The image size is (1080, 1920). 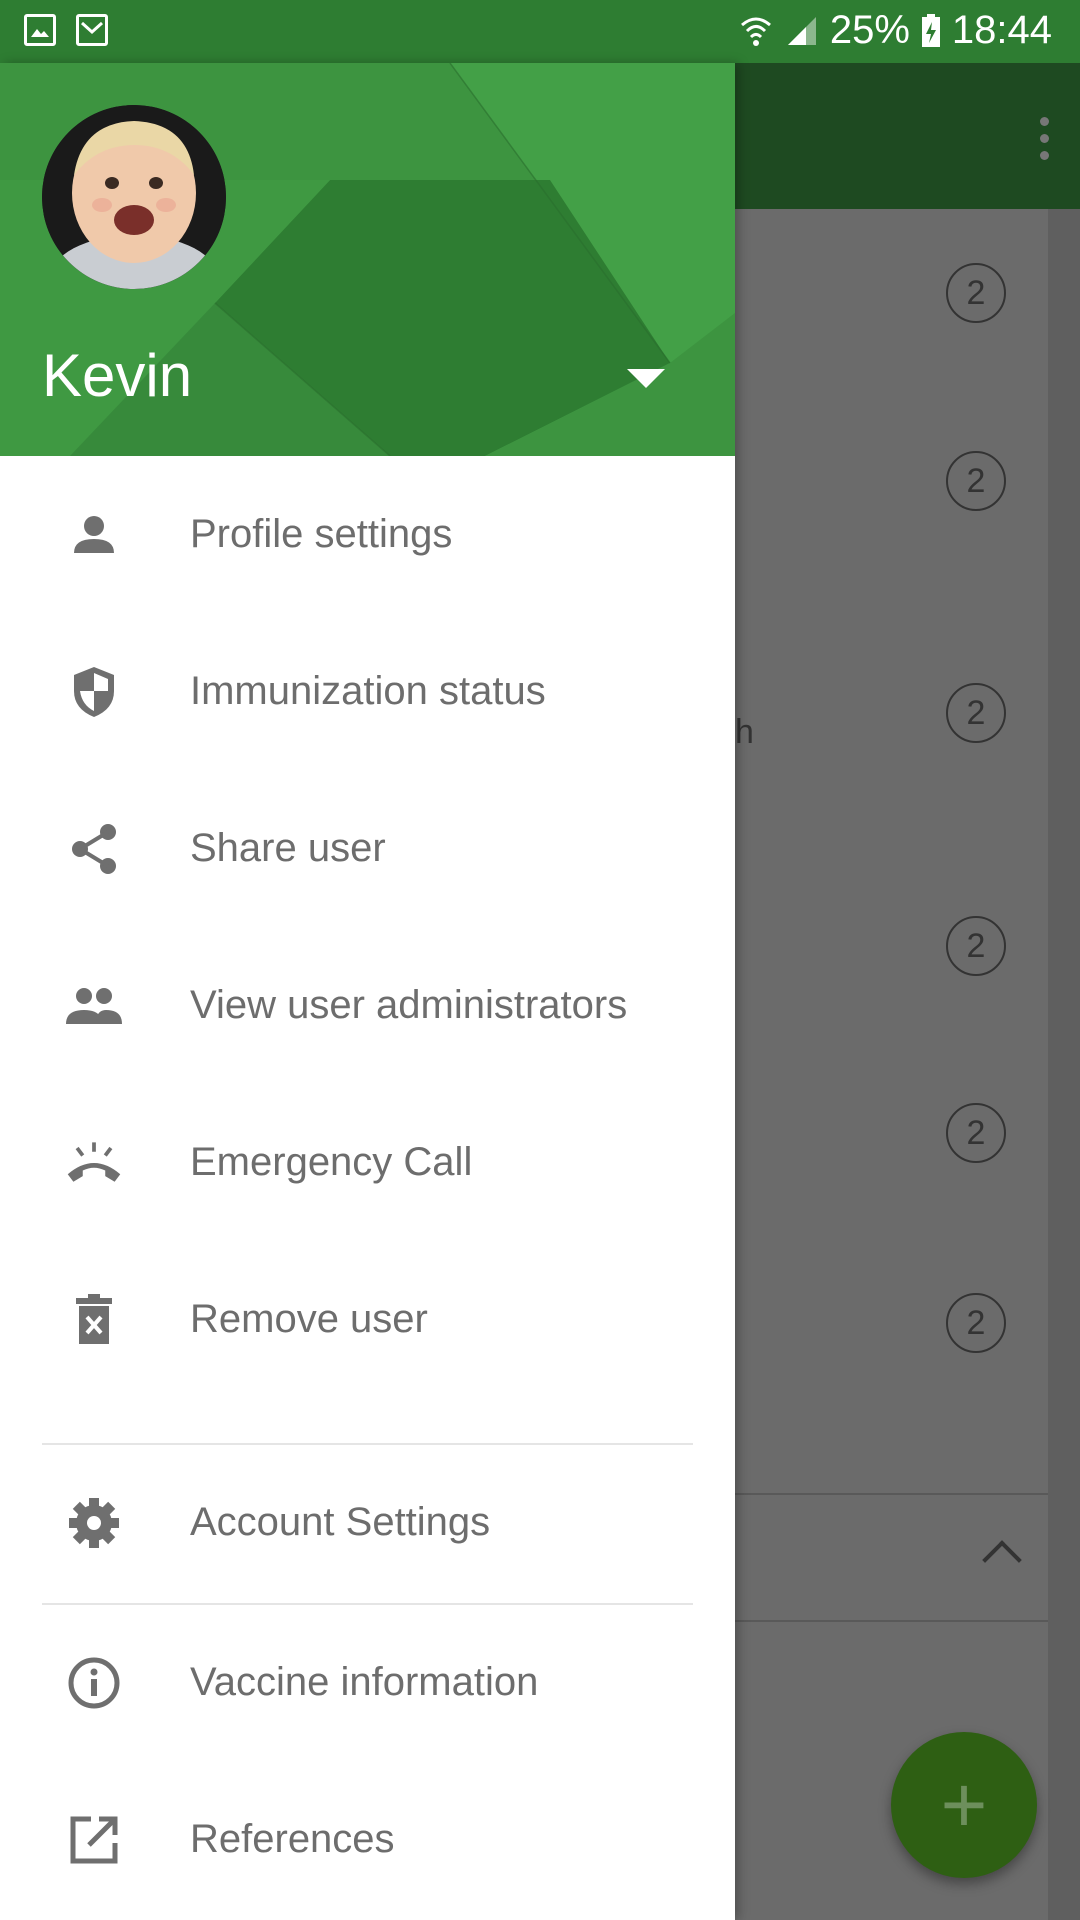 What do you see at coordinates (964, 1805) in the screenshot?
I see `add-fab-button: +` at bounding box center [964, 1805].